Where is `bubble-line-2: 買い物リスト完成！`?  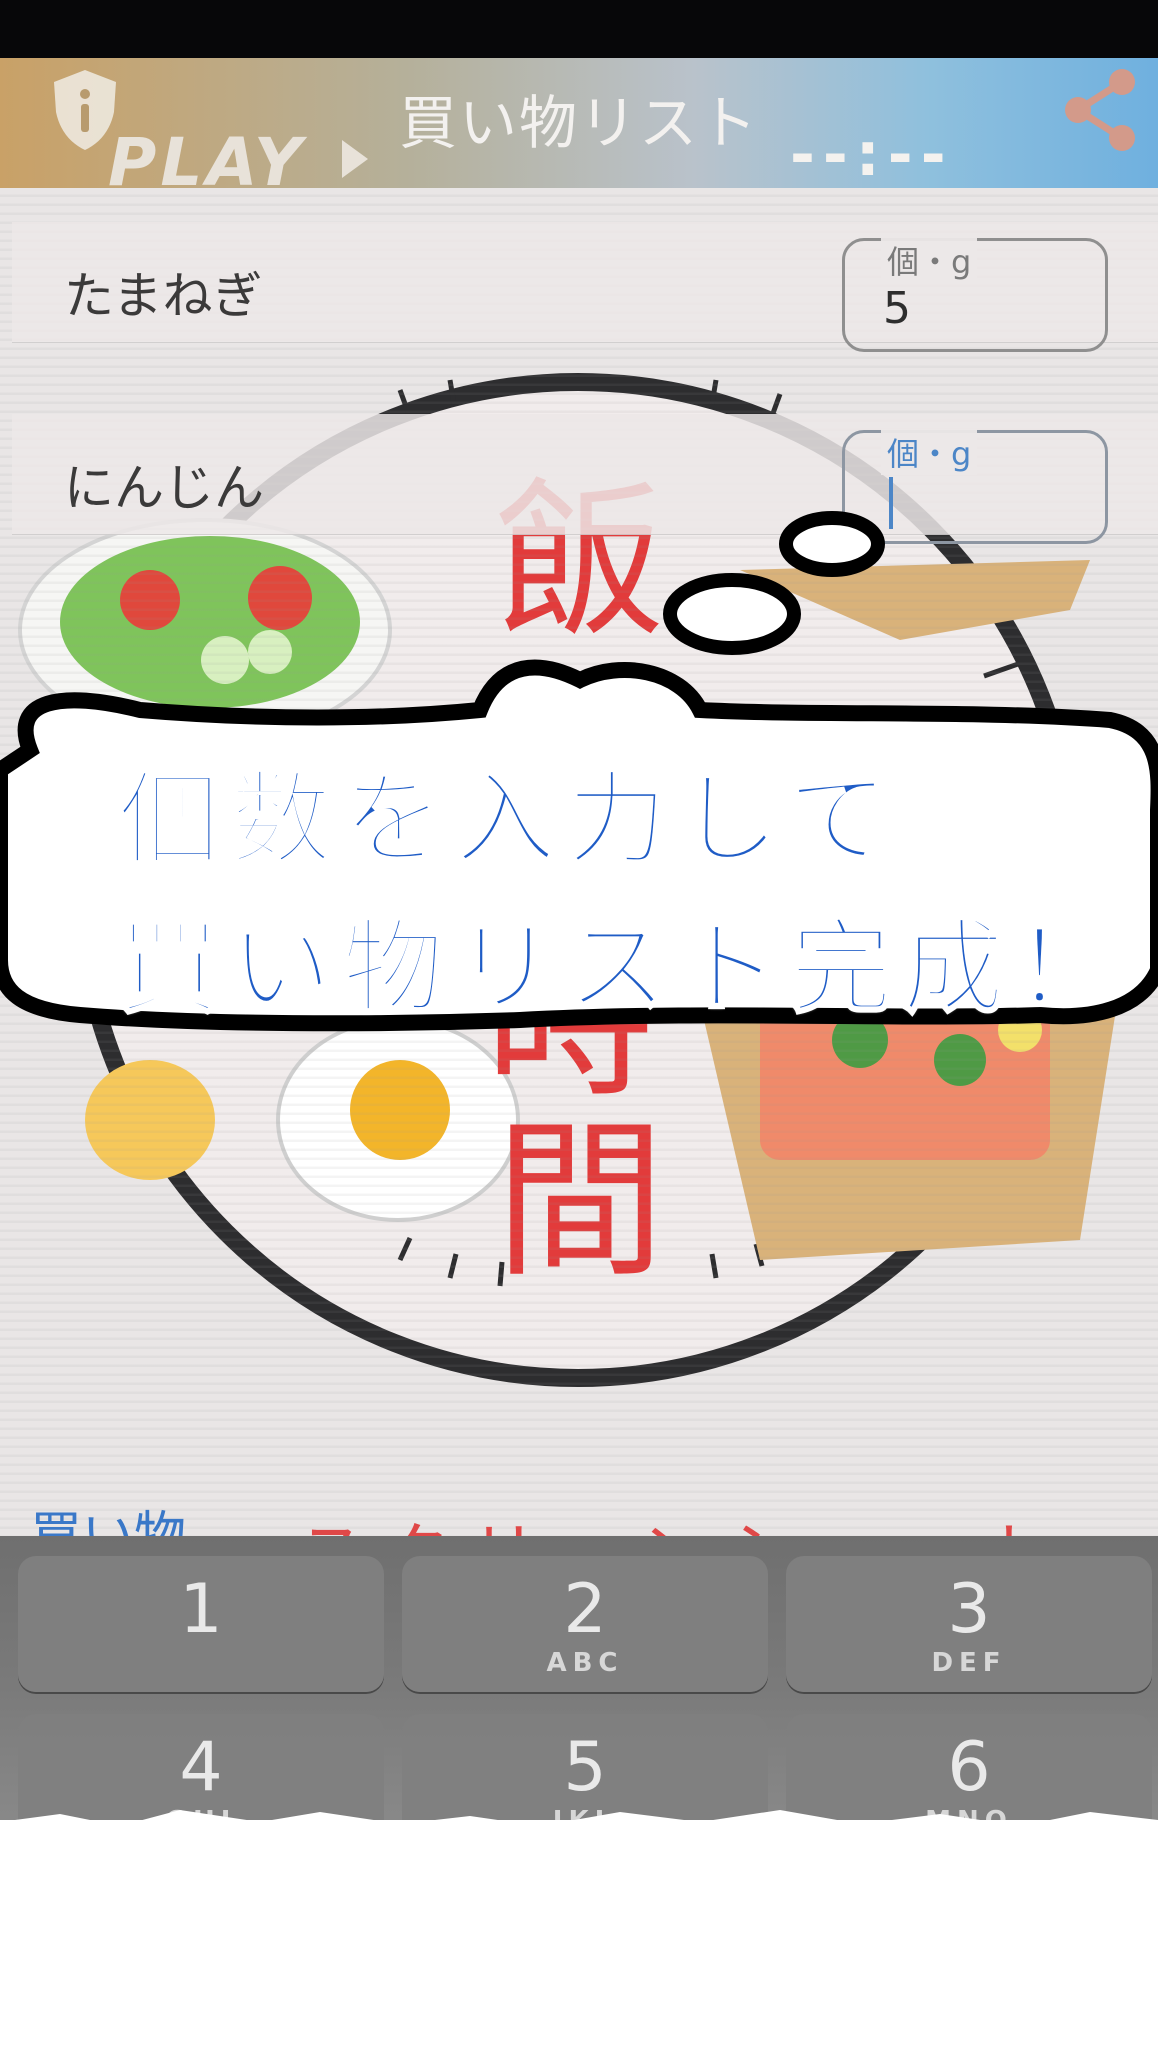 bubble-line-2: 買い物リスト完成！ is located at coordinates (621, 969).